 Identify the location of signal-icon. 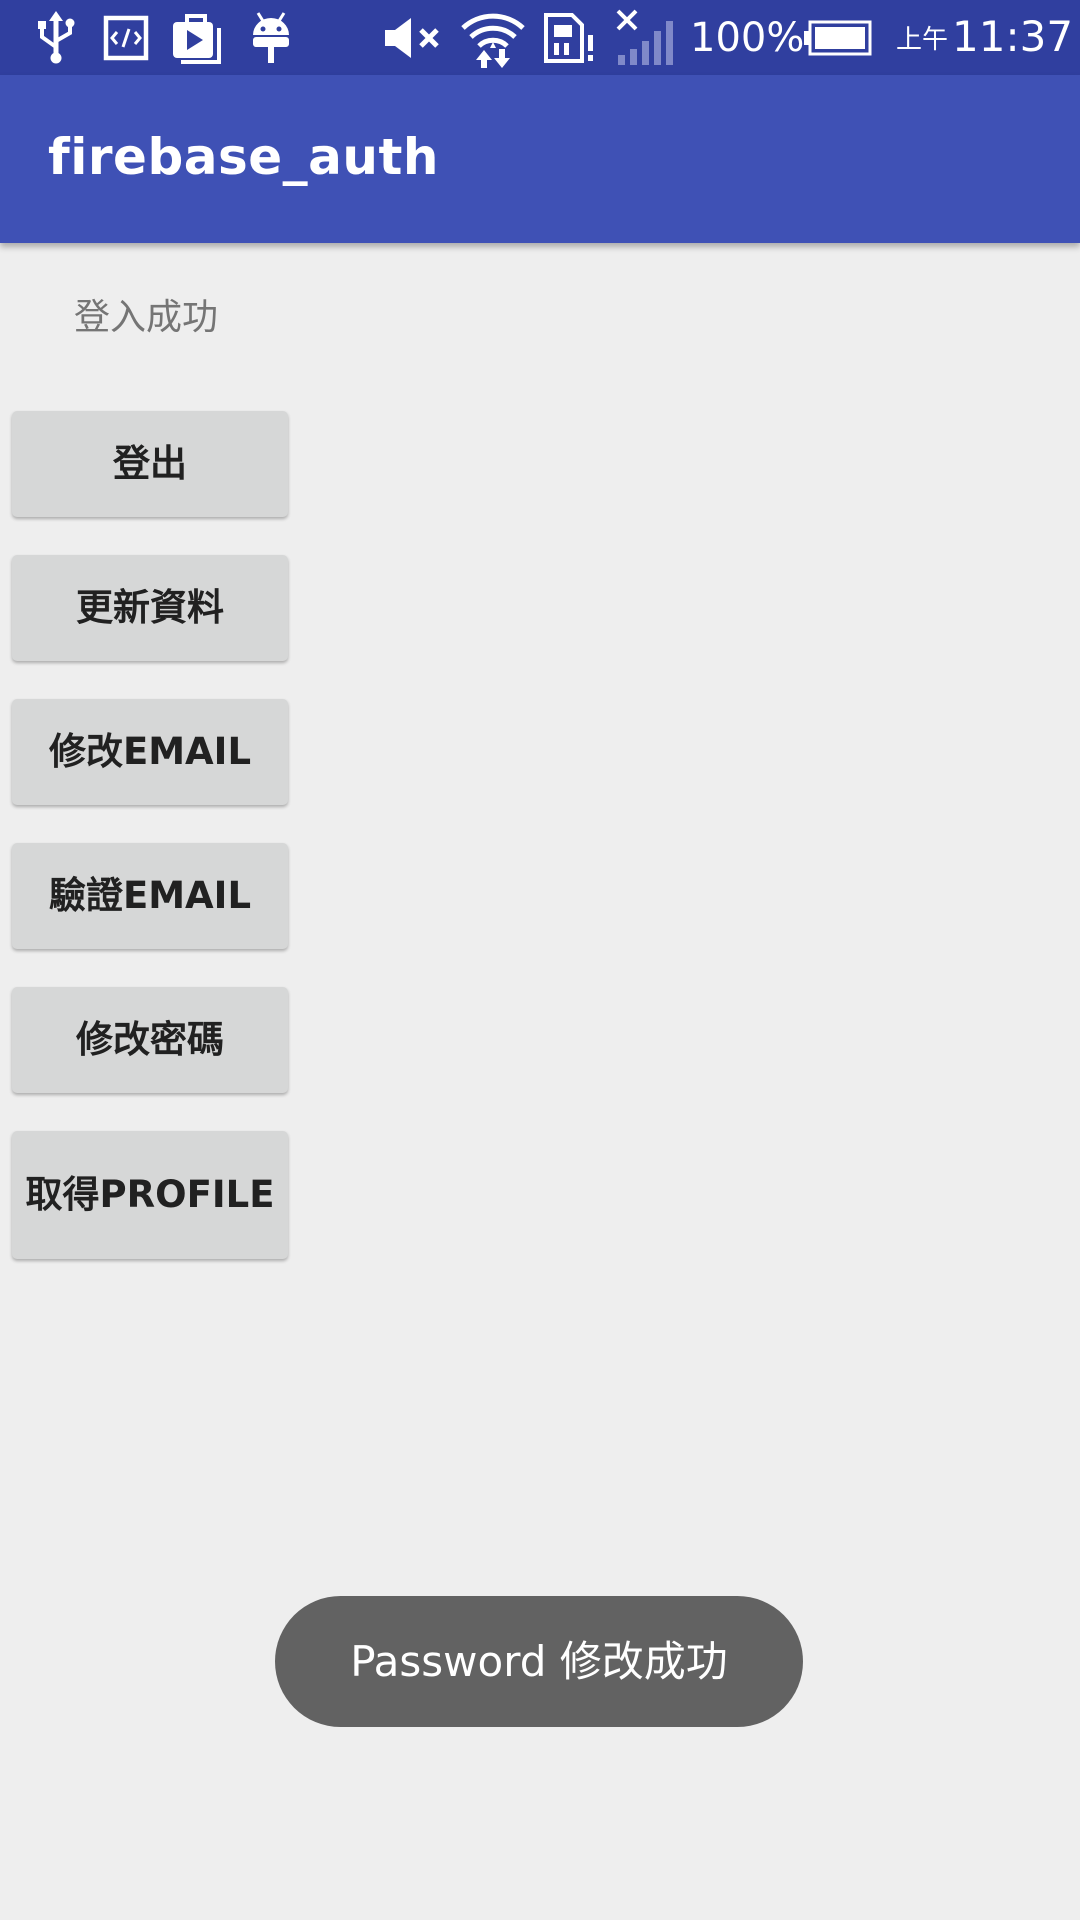
(645, 37).